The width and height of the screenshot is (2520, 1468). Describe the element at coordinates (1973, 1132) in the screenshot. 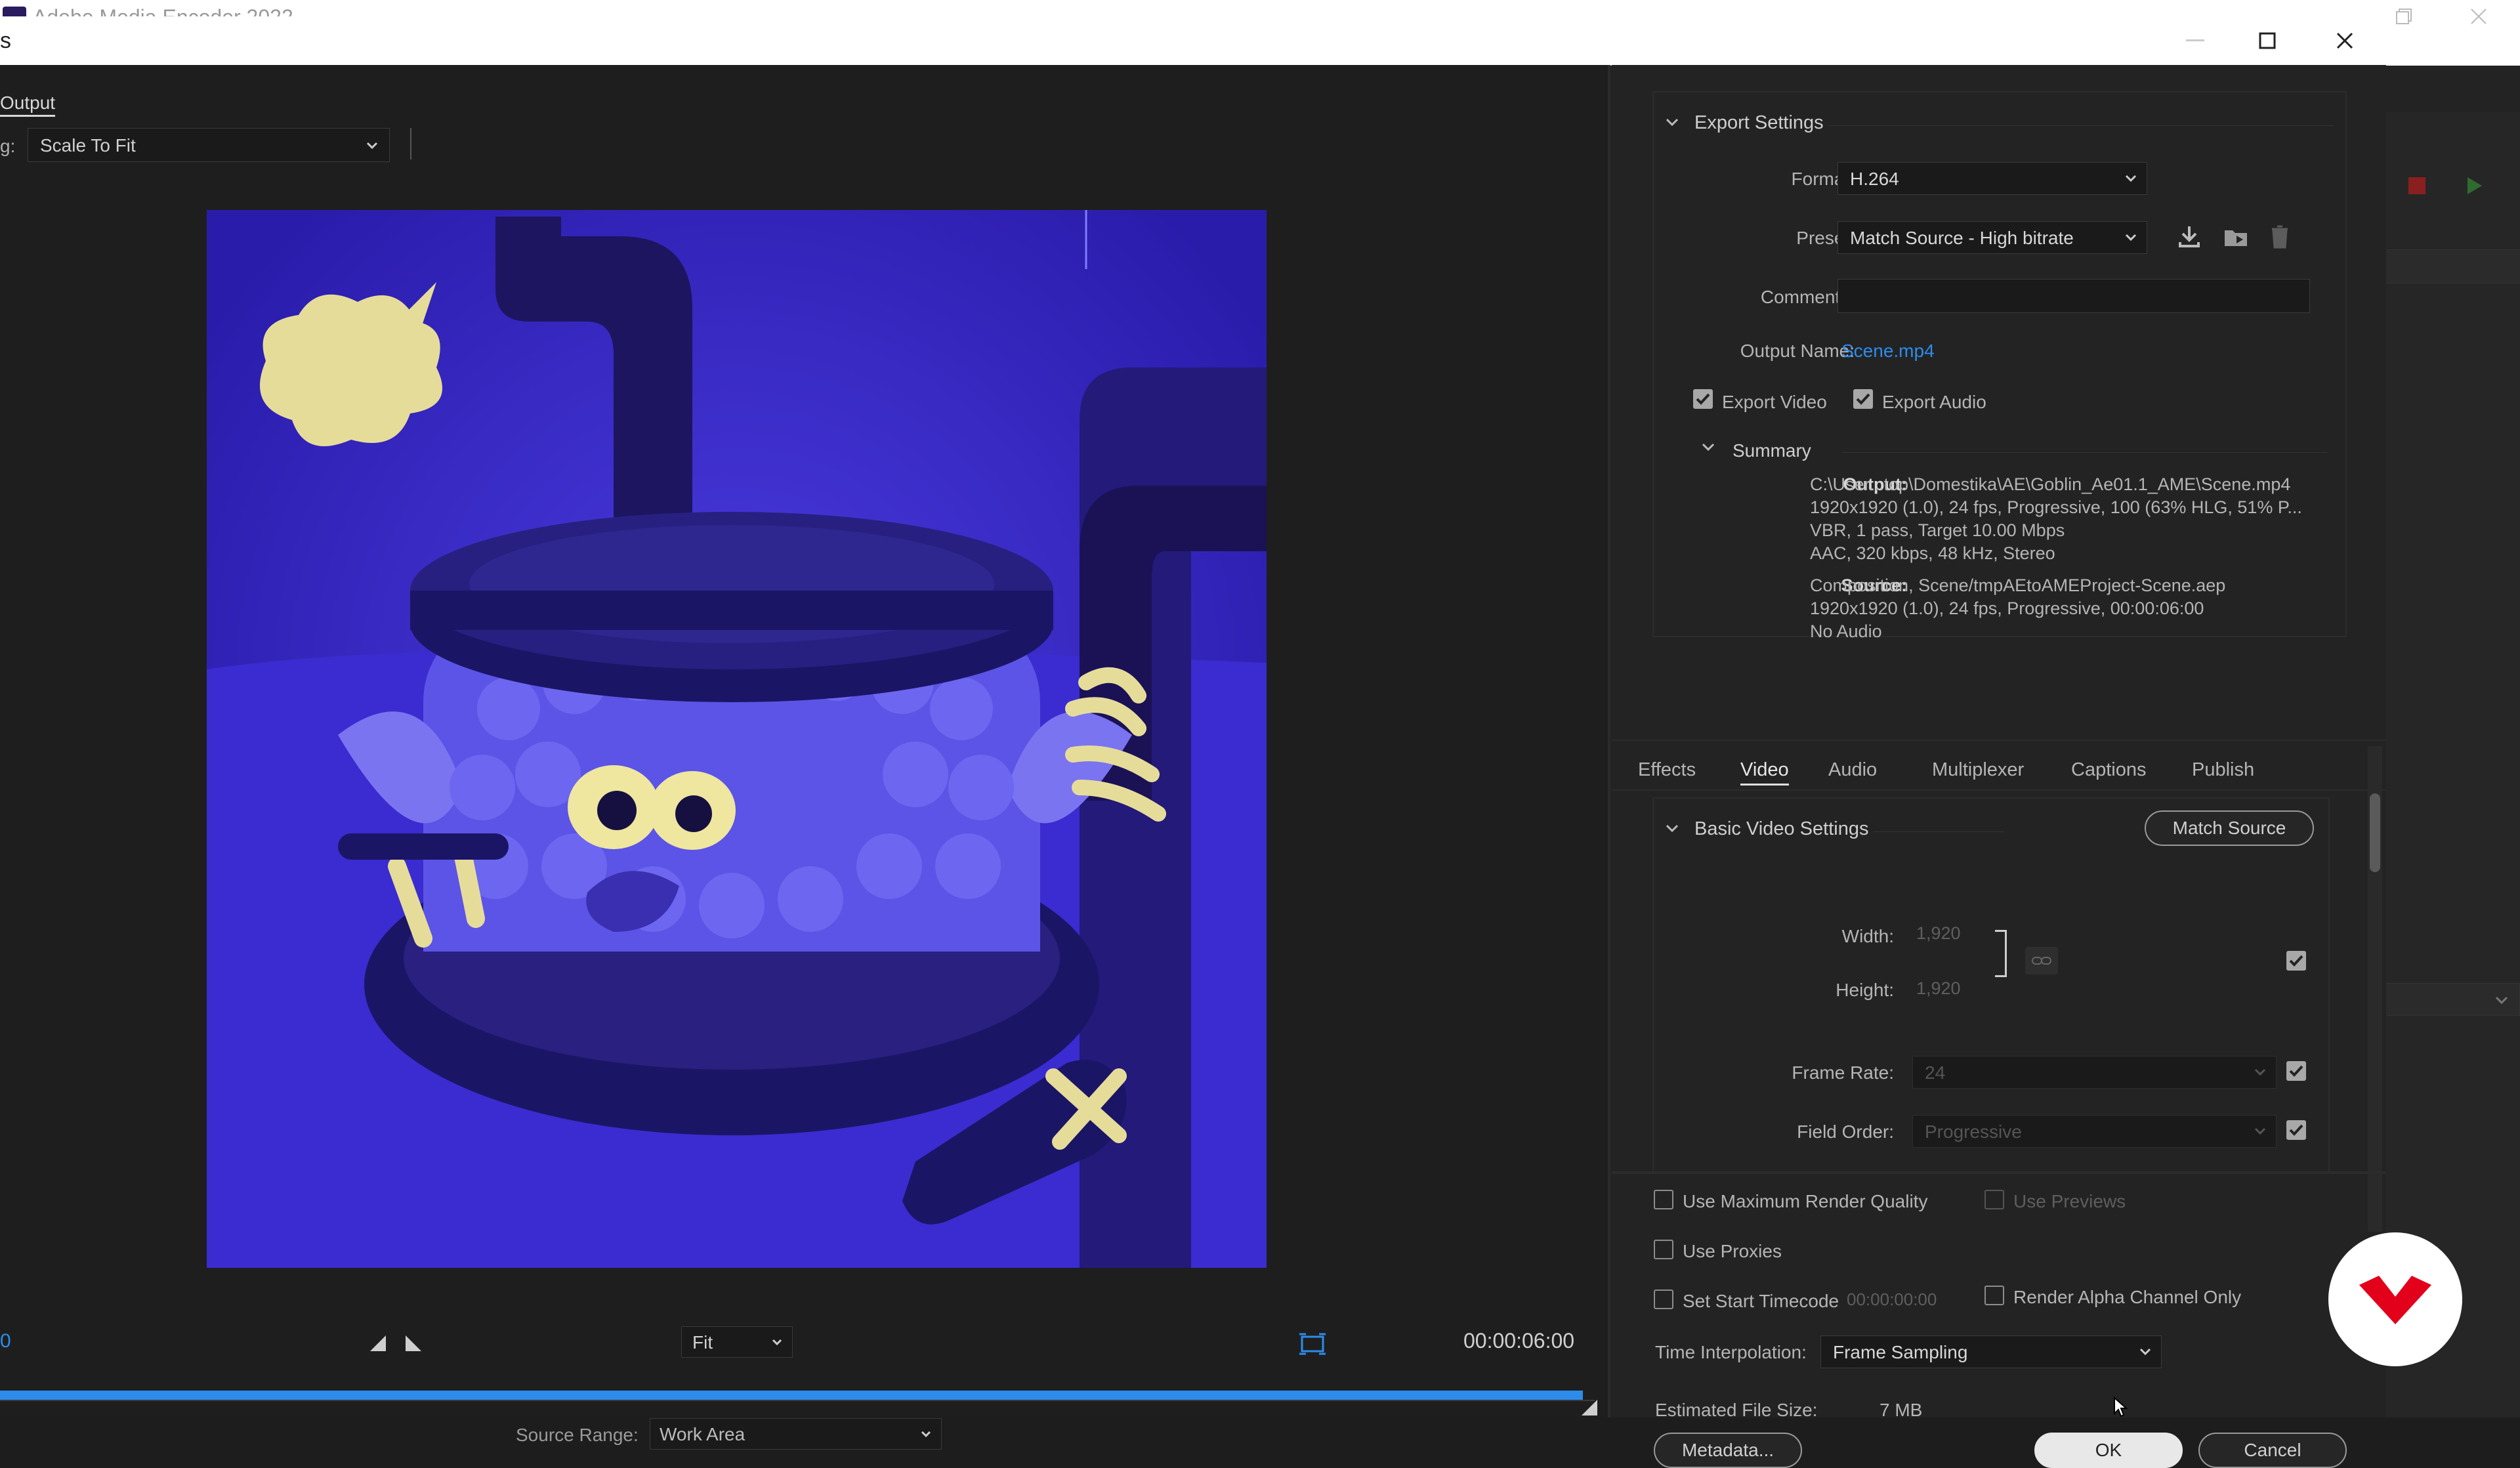

I see `field-order-value: Progressive` at that location.